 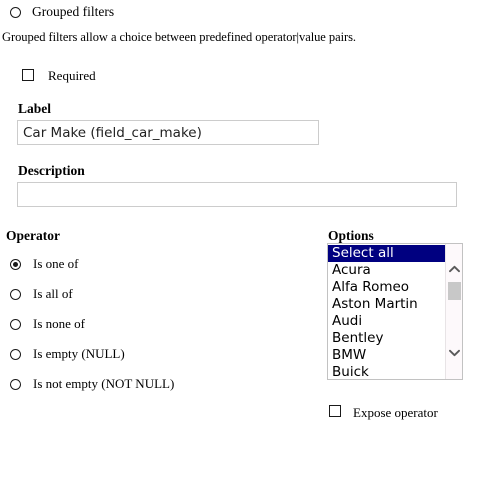 I want to click on chevron-down-icon, so click(x=454, y=352).